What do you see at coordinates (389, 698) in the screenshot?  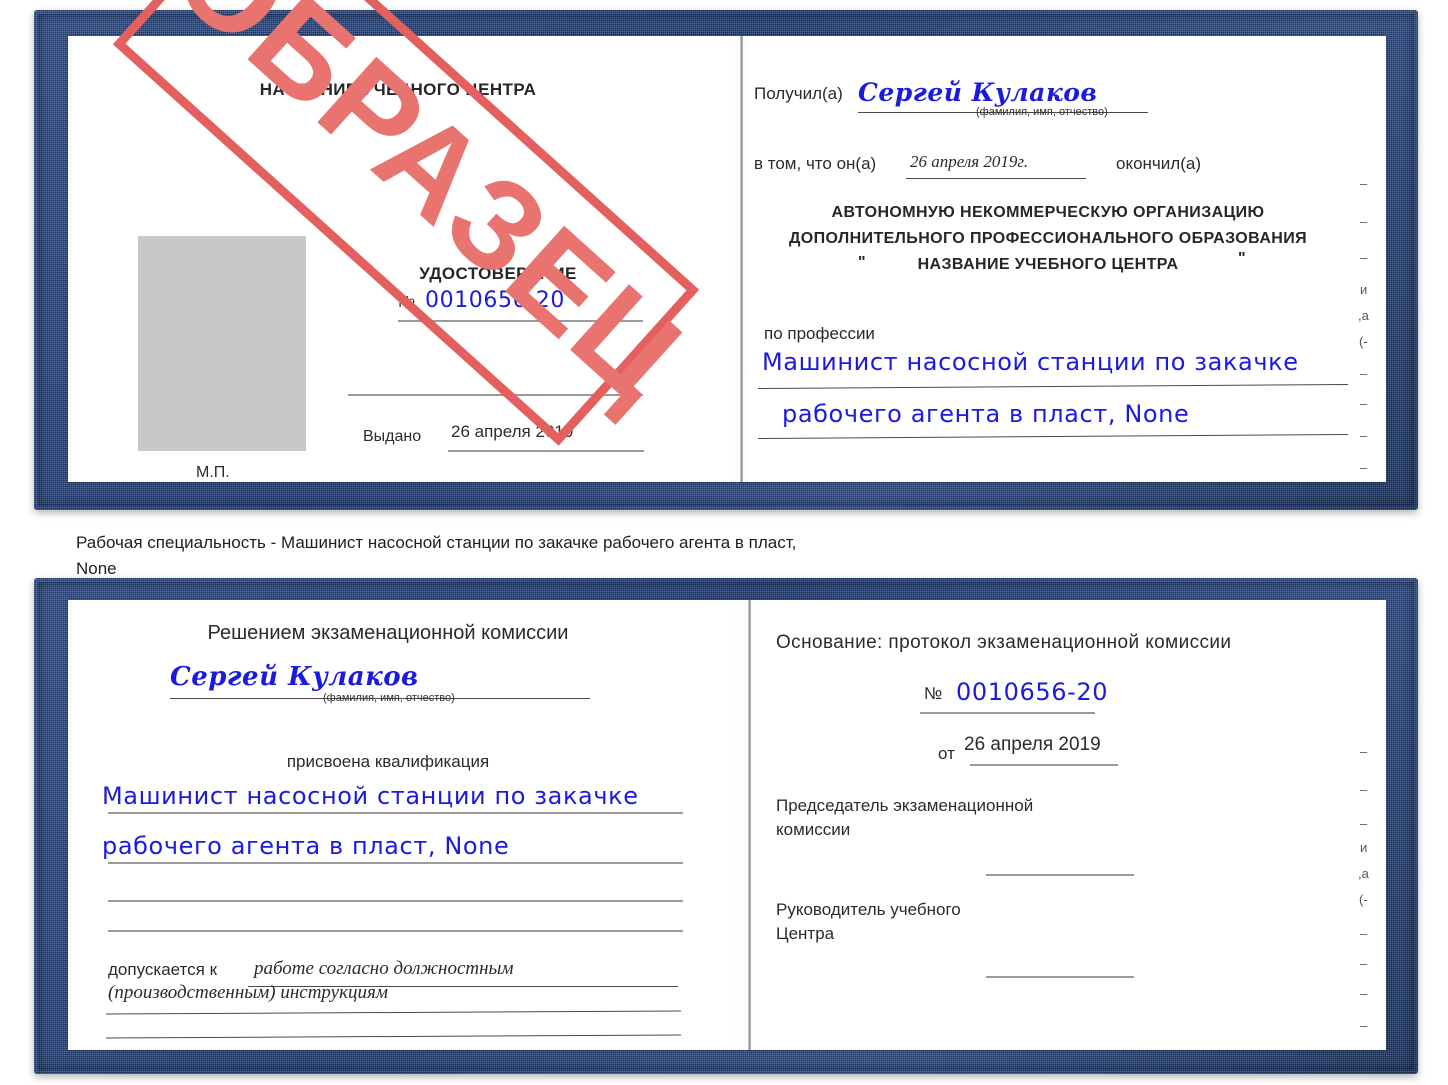 I see `name-hint-bottom: (фамилия, имя, отчество)` at bounding box center [389, 698].